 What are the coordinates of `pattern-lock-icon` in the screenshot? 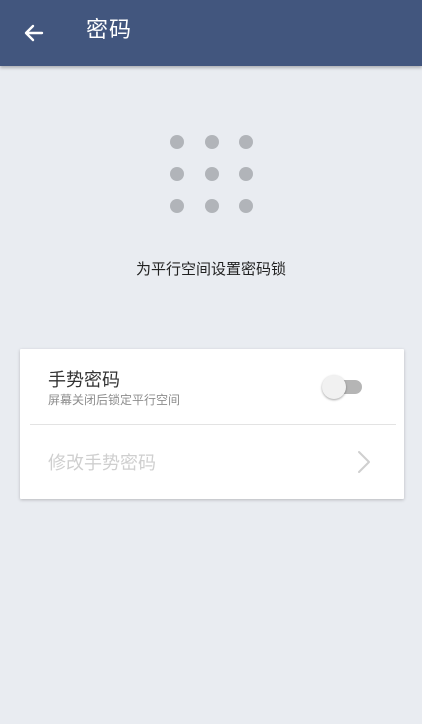 It's located at (211, 175).